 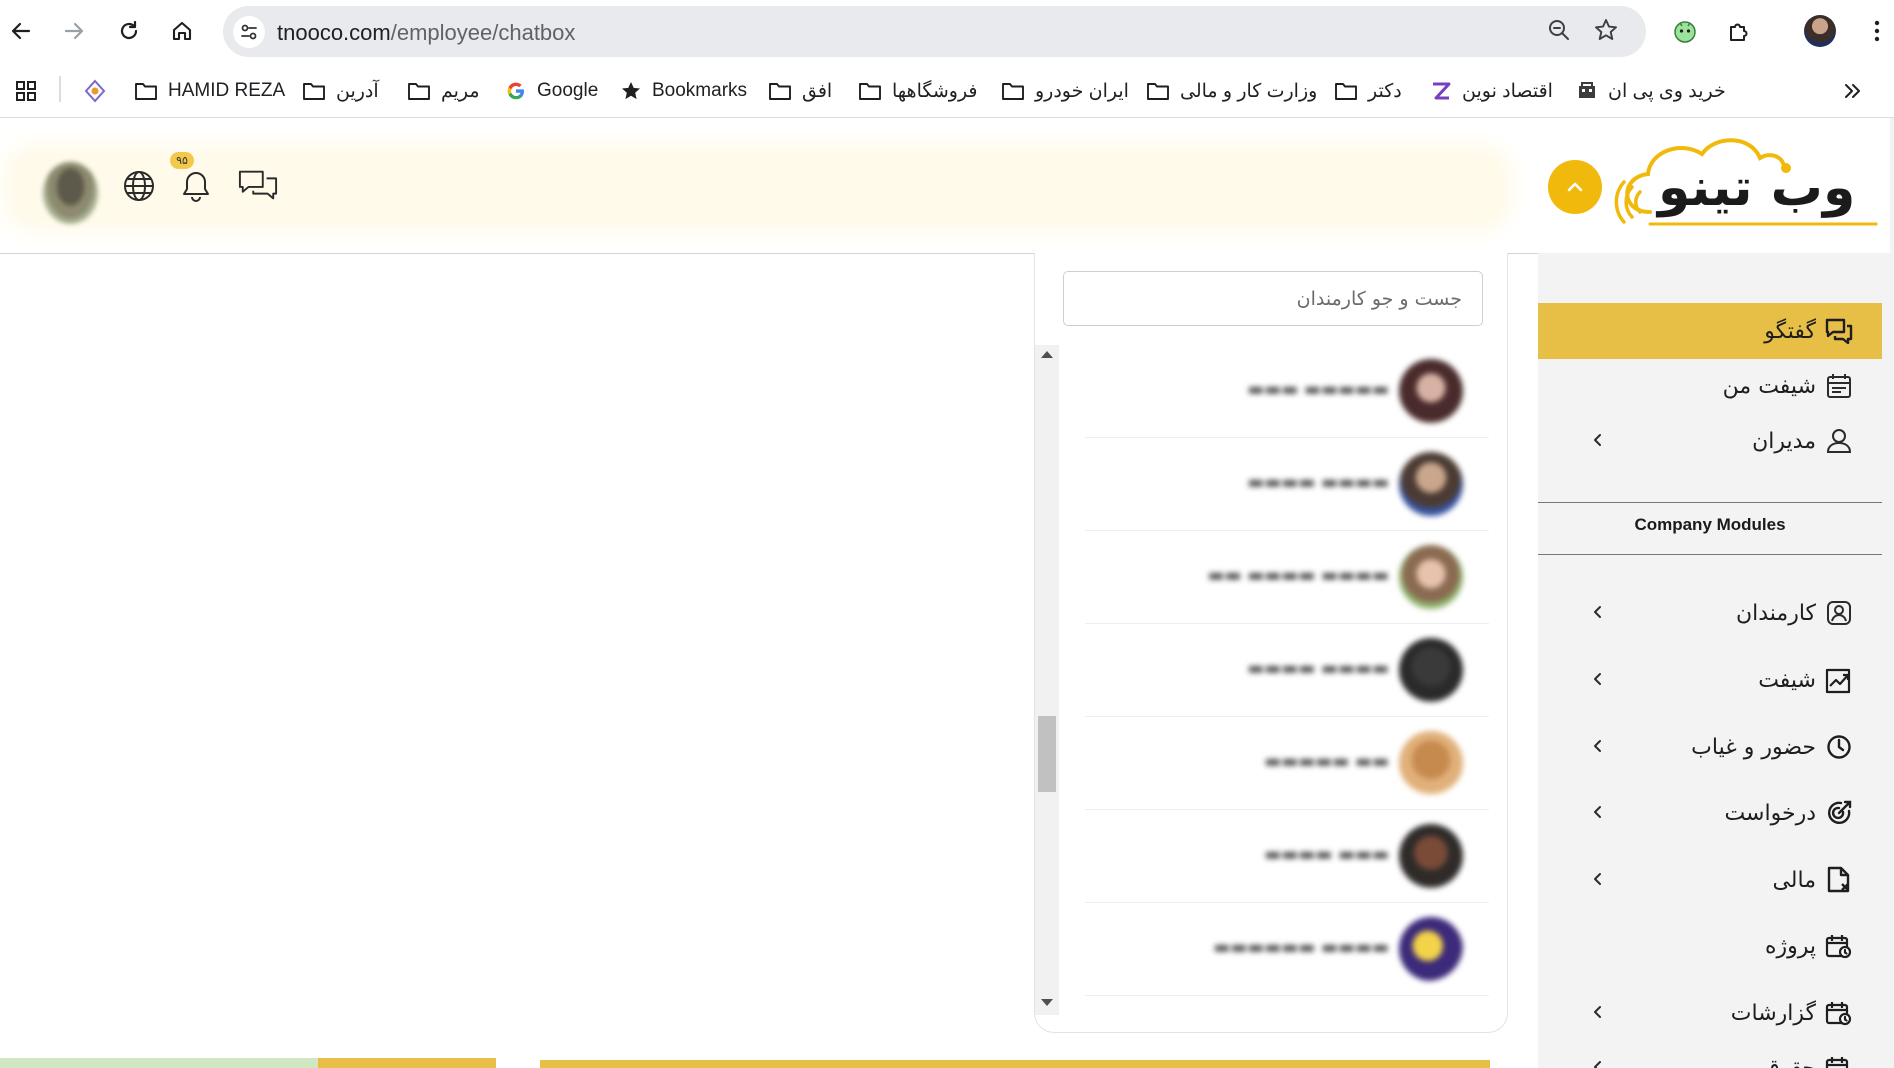 What do you see at coordinates (1739, 31) in the screenshot?
I see `extensions-puzzle-icon` at bounding box center [1739, 31].